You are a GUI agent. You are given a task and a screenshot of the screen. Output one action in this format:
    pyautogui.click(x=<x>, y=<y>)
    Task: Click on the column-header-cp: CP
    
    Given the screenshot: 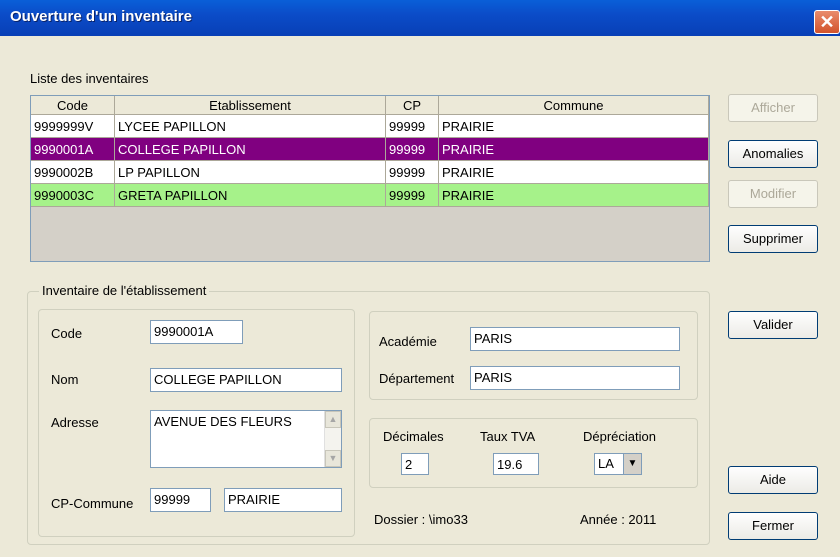 What is the action you would take?
    pyautogui.click(x=412, y=105)
    